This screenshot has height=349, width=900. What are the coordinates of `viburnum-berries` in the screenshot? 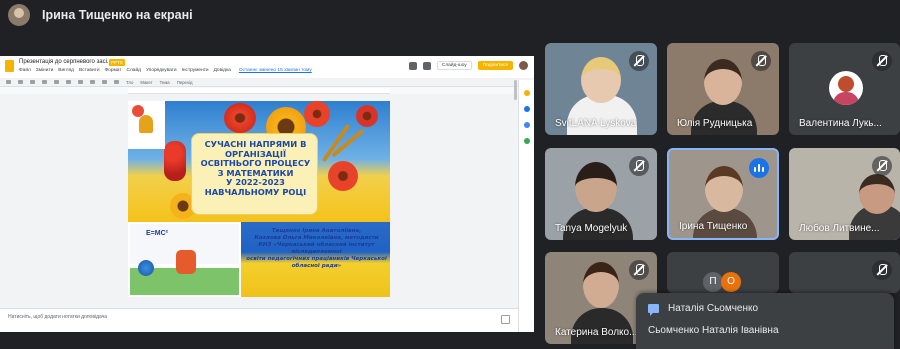 It's located at (175, 161).